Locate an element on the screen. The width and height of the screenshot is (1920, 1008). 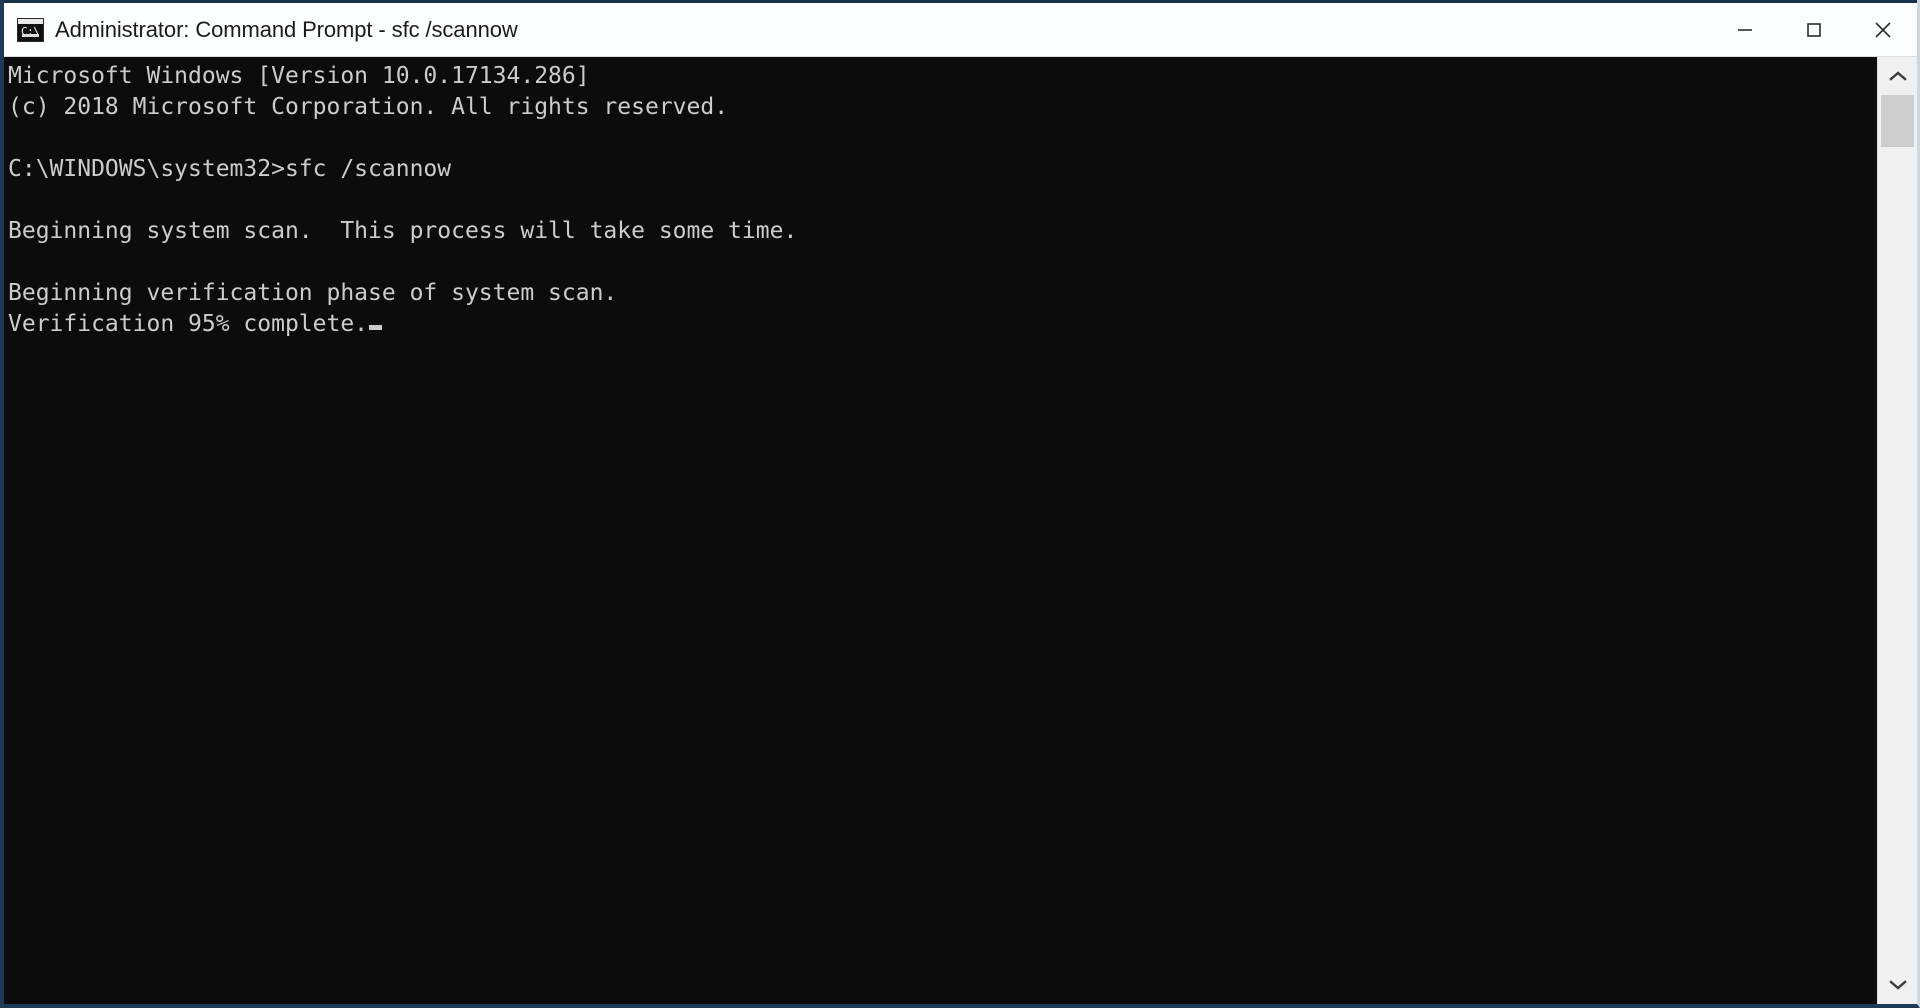
close-button is located at coordinates (1882, 30).